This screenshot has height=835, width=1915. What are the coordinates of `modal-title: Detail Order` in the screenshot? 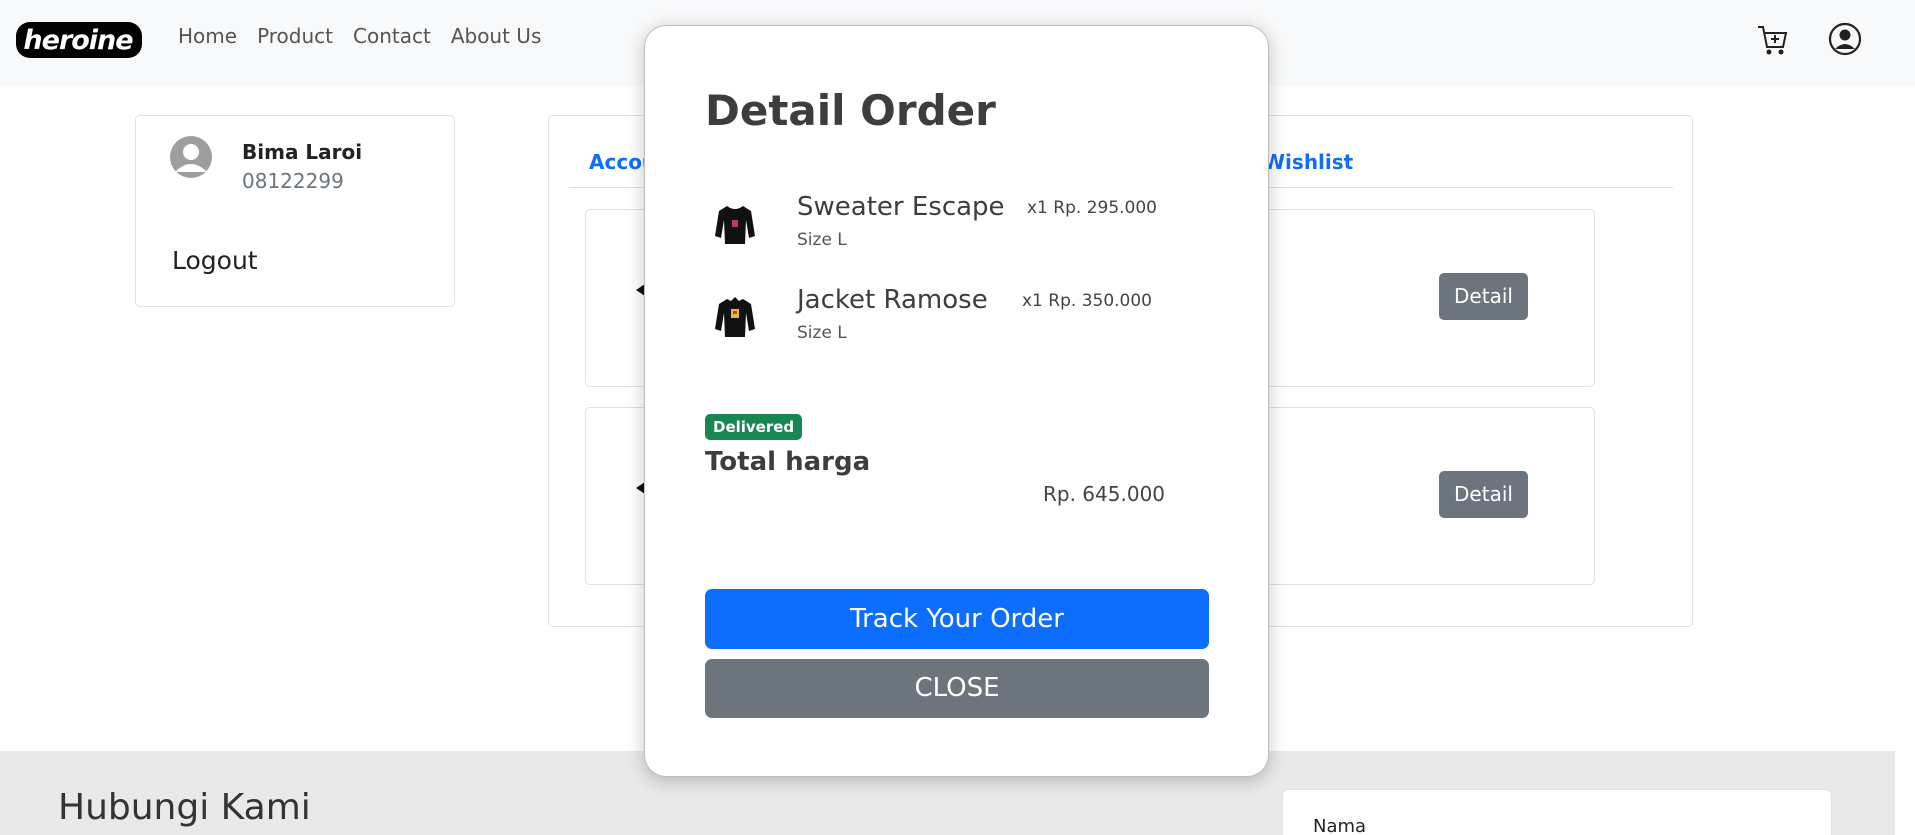 It's located at (850, 110).